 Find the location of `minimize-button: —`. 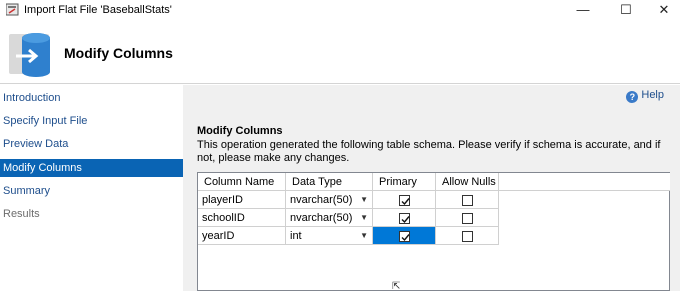

minimize-button: — is located at coordinates (583, 10).